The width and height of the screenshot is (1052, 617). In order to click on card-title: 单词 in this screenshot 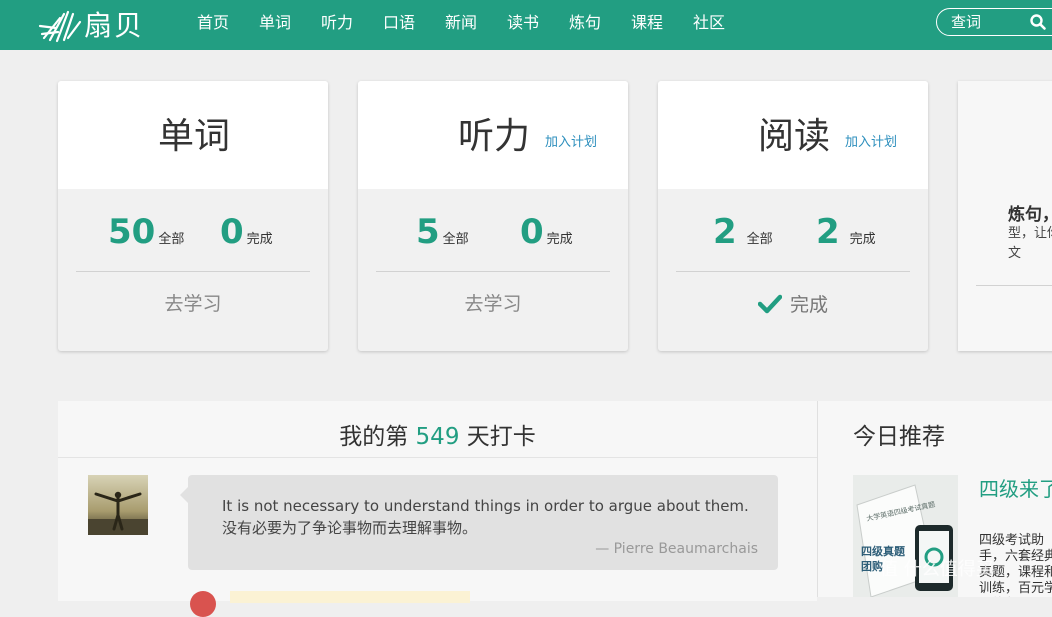, I will do `click(194, 136)`.